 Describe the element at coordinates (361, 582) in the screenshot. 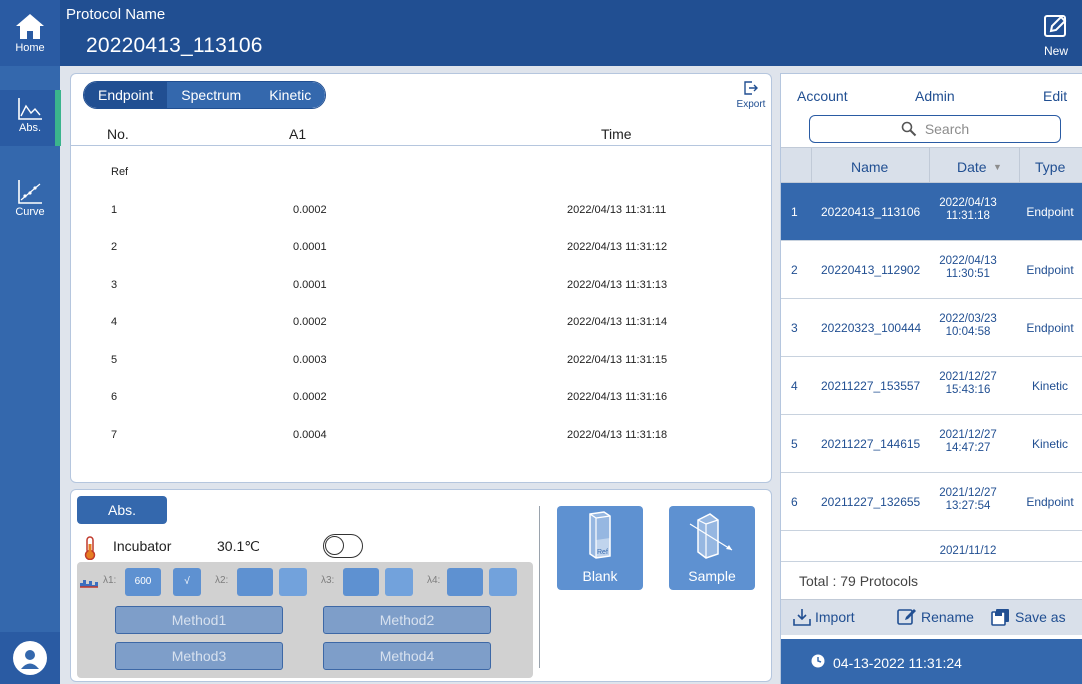

I see `lambda3-value` at that location.